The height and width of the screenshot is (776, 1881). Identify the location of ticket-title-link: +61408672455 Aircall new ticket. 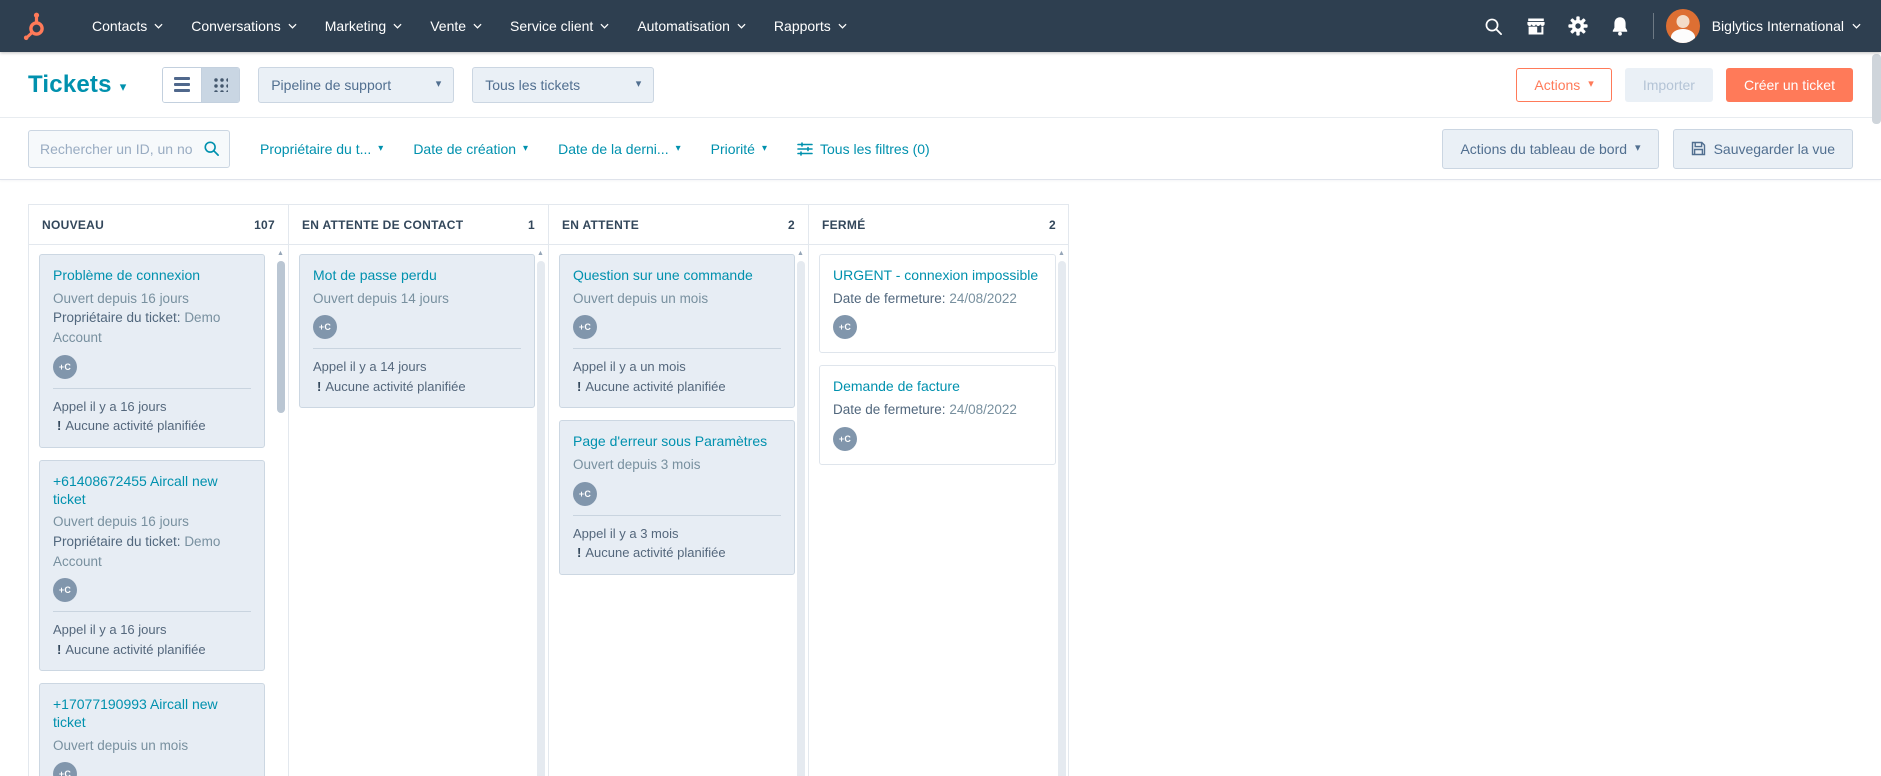
(152, 491).